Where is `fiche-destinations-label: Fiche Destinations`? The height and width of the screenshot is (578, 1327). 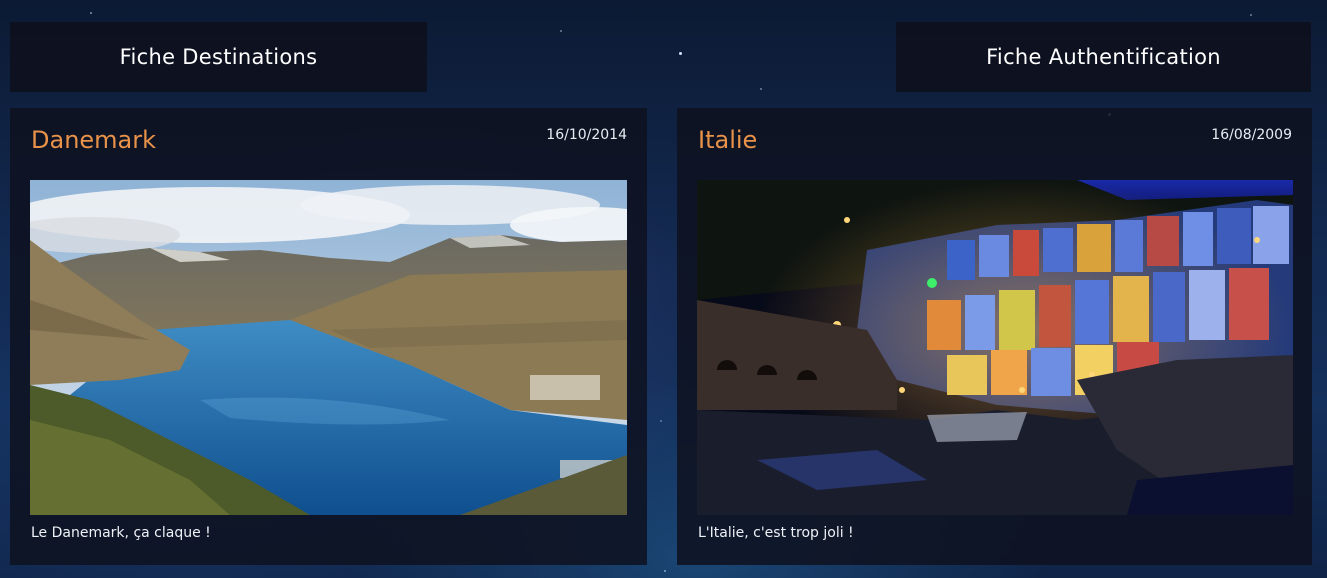 fiche-destinations-label: Fiche Destinations is located at coordinates (218, 57).